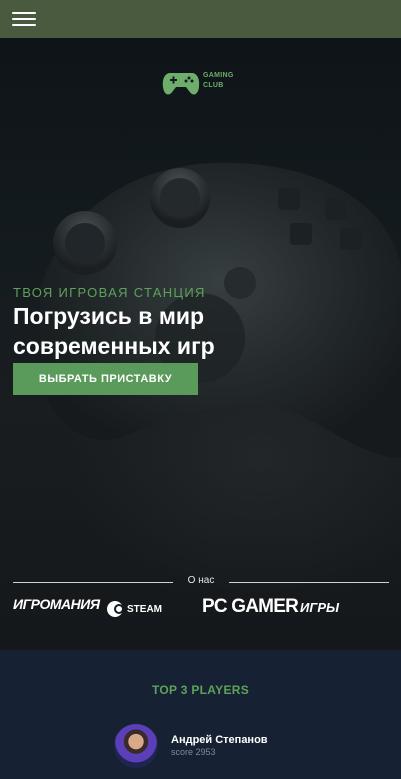 The height and width of the screenshot is (779, 401). Describe the element at coordinates (193, 752) in the screenshot. I see `player-score: score 2953` at that location.